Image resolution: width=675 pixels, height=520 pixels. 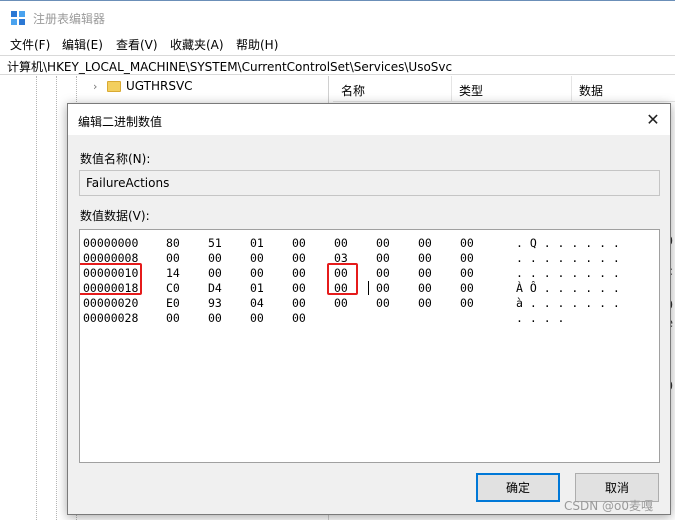 What do you see at coordinates (322, 318) in the screenshot?
I see `hex-row: 00000028 00 00 00 00 . . . .` at bounding box center [322, 318].